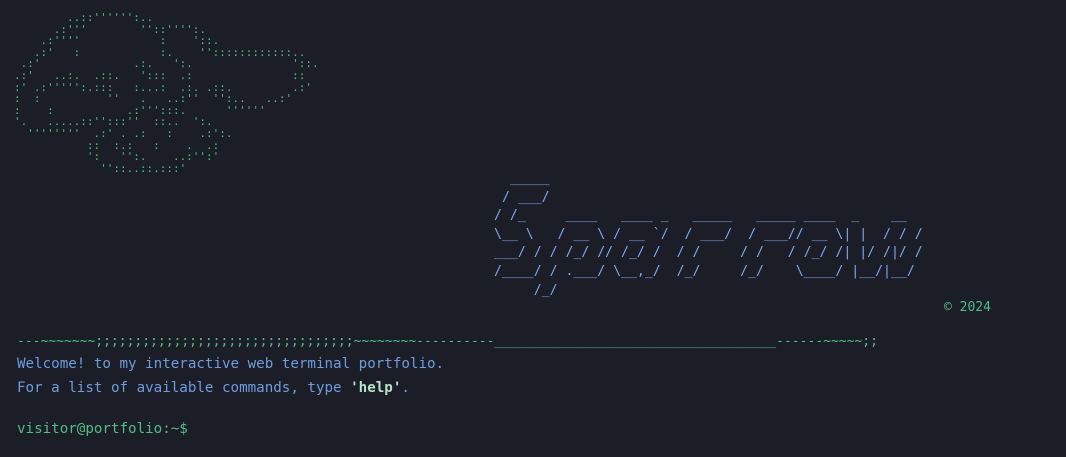 This screenshot has width=1066, height=457. Describe the element at coordinates (545, 429) in the screenshot. I see `command-input` at that location.